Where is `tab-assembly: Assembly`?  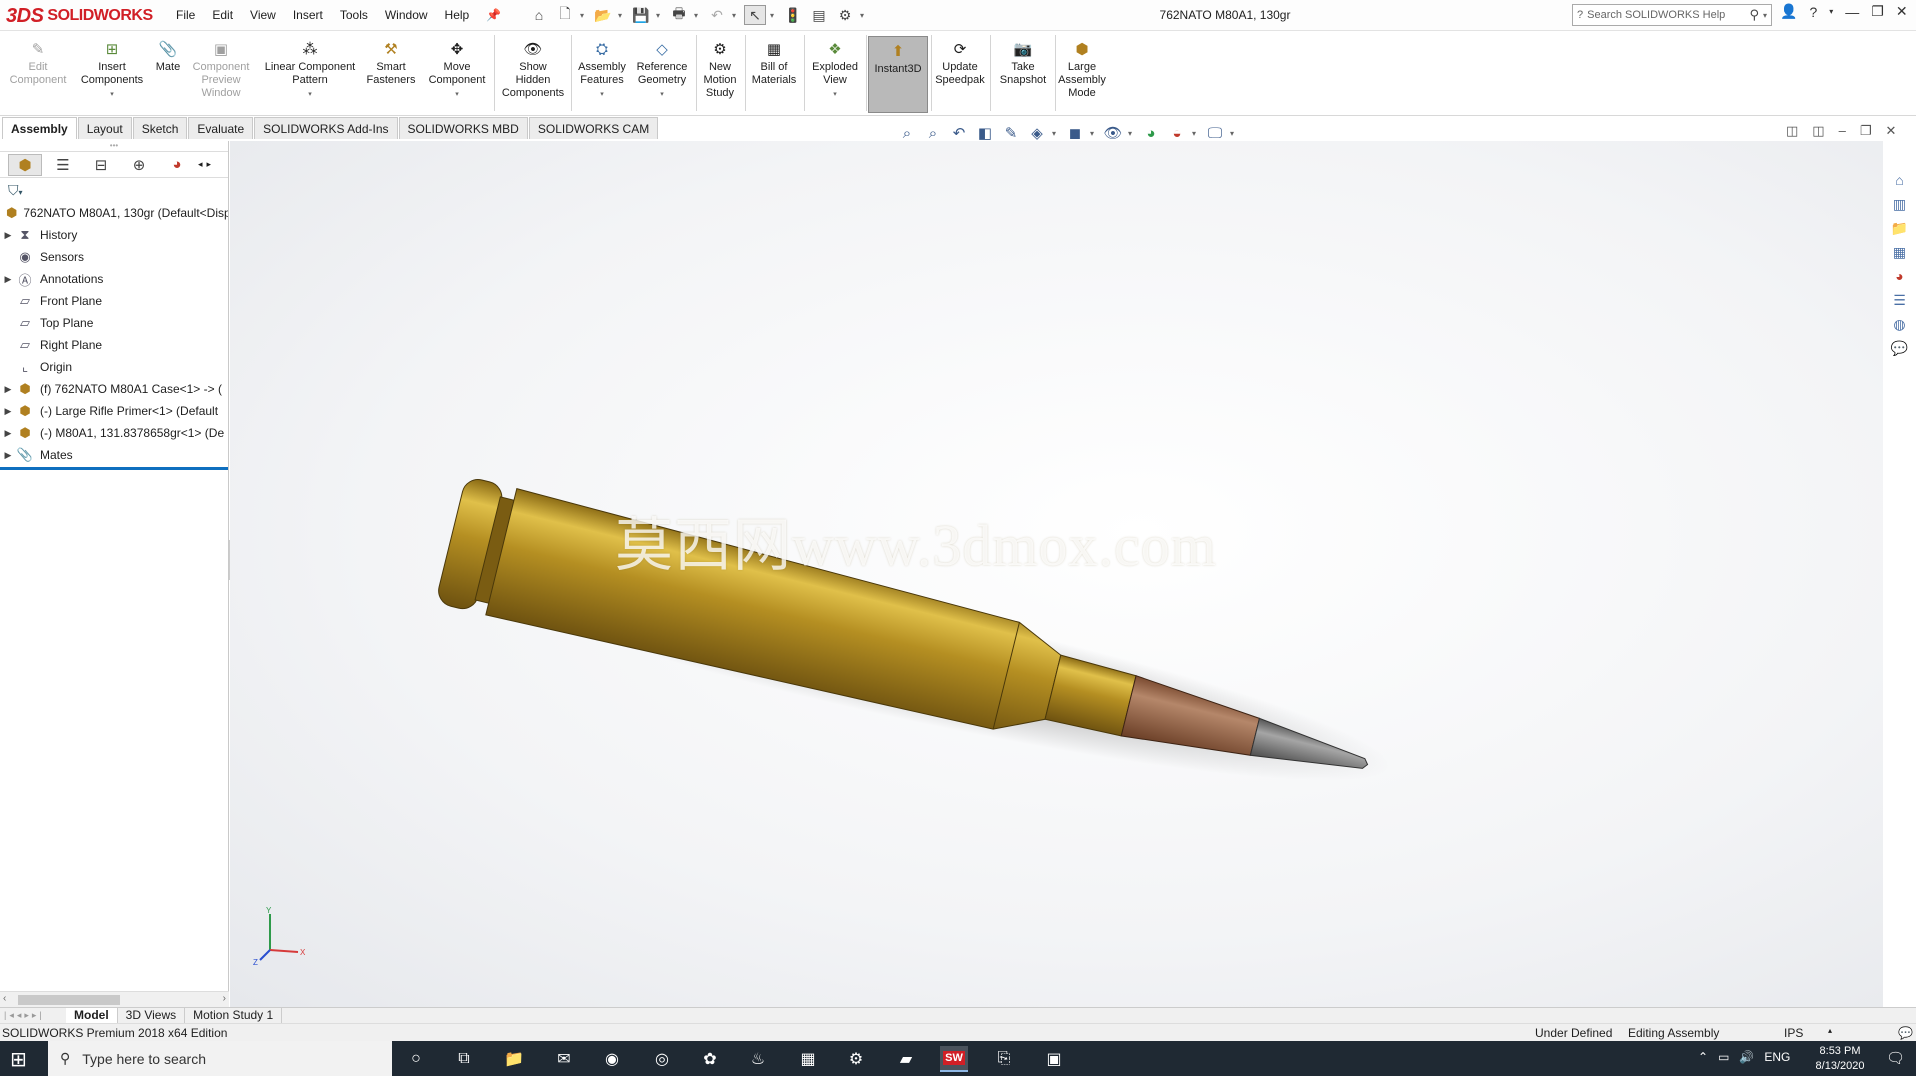 tab-assembly: Assembly is located at coordinates (39, 128).